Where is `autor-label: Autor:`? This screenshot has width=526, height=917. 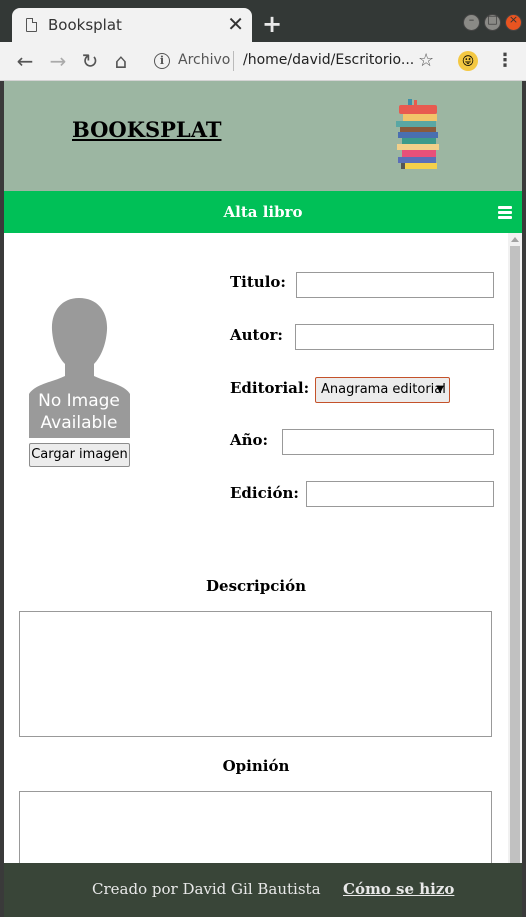 autor-label: Autor: is located at coordinates (256, 335).